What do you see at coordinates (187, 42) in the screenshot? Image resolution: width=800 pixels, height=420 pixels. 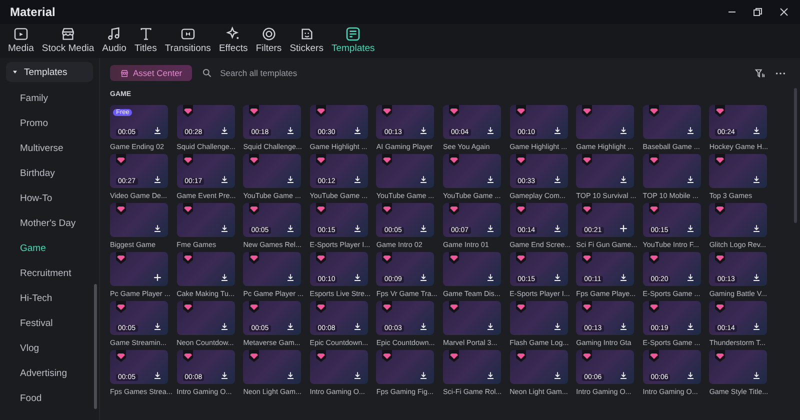 I see `toolbar-tab: Transitions` at bounding box center [187, 42].